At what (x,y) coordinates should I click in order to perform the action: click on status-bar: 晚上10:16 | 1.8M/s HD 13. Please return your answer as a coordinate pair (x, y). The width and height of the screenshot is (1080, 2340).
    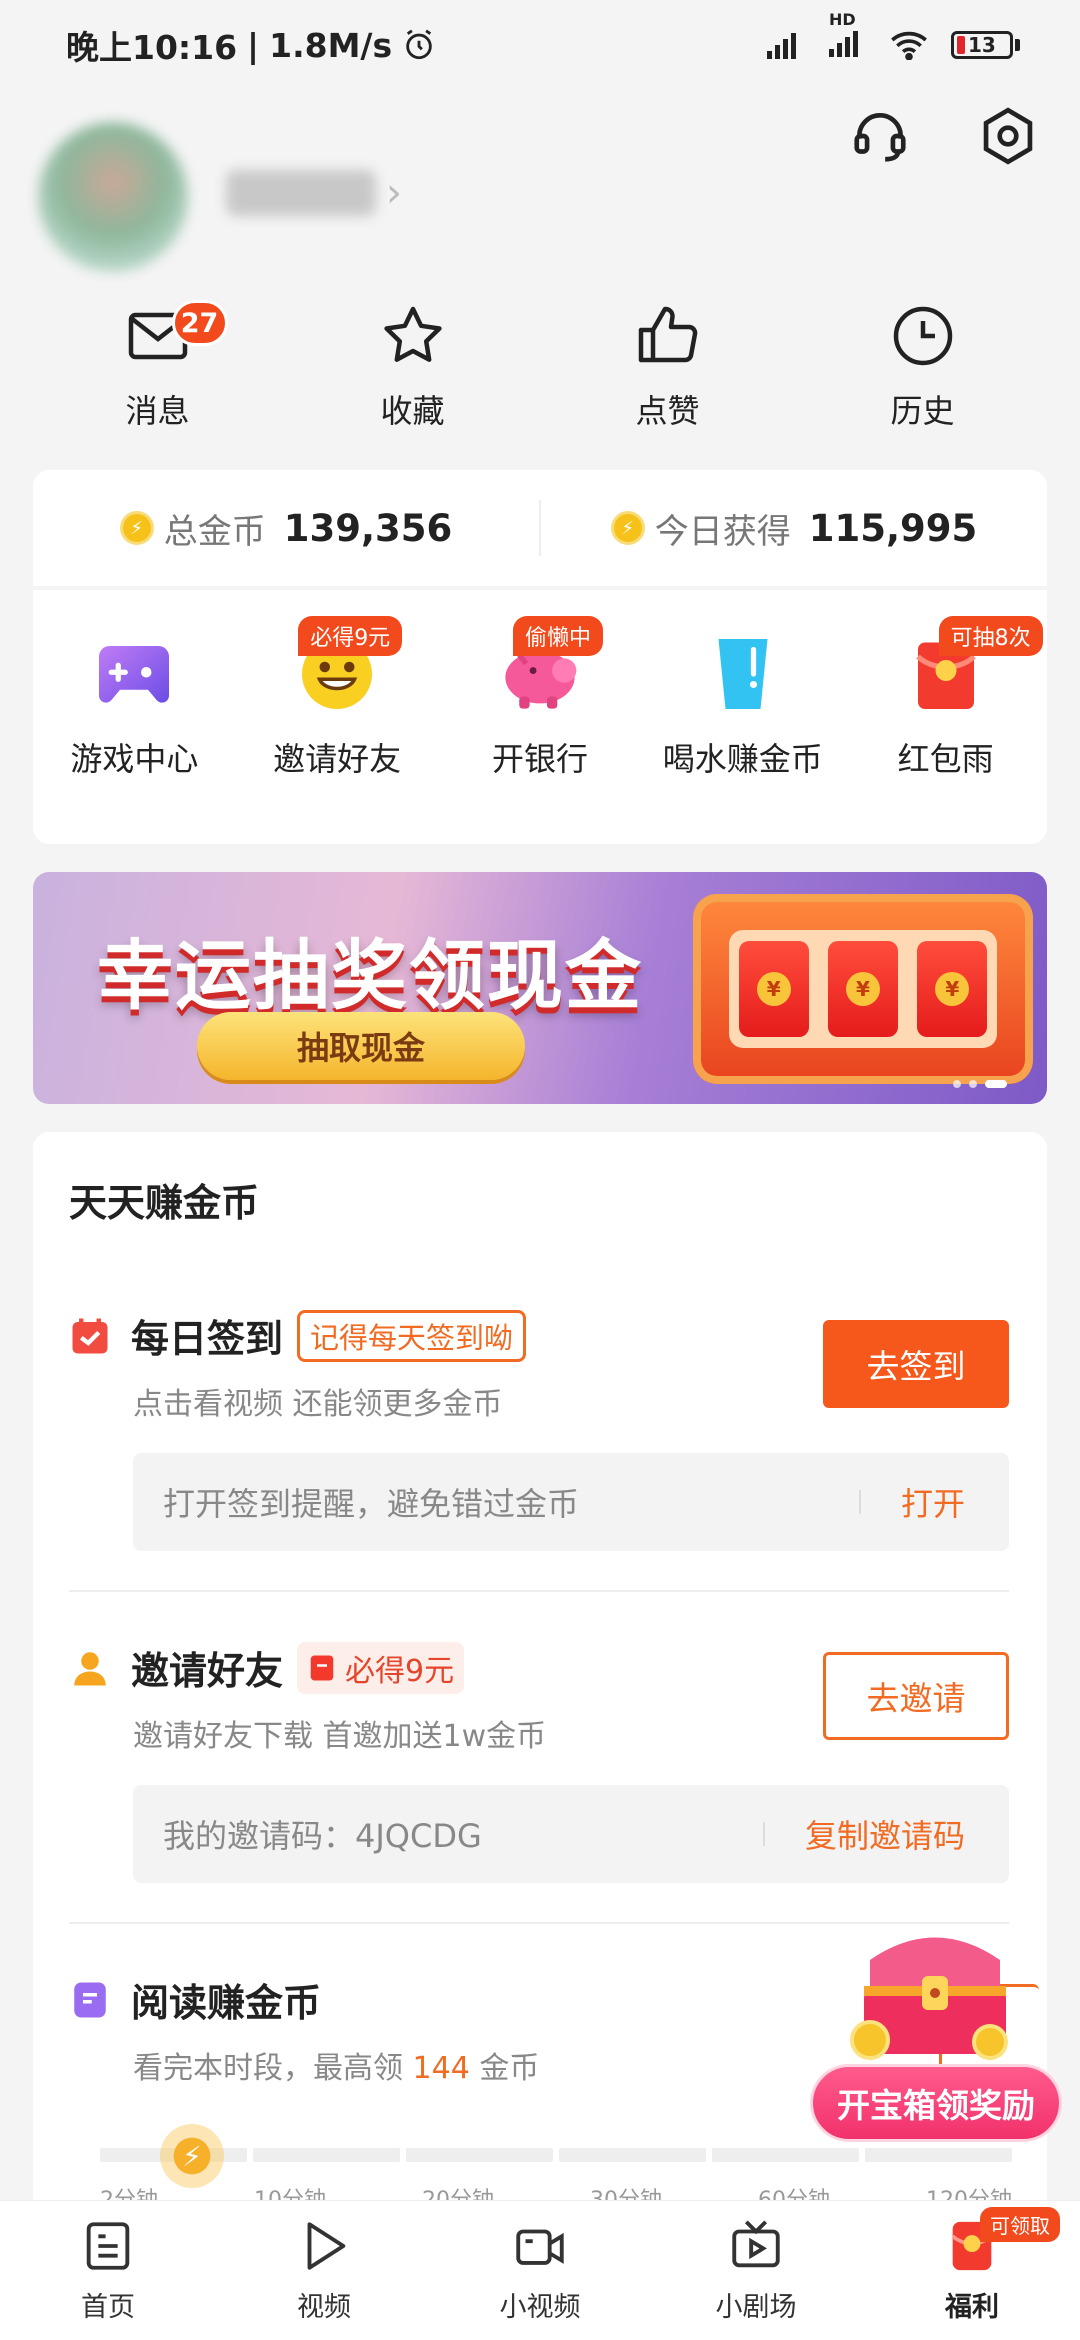
    Looking at the image, I should click on (540, 45).